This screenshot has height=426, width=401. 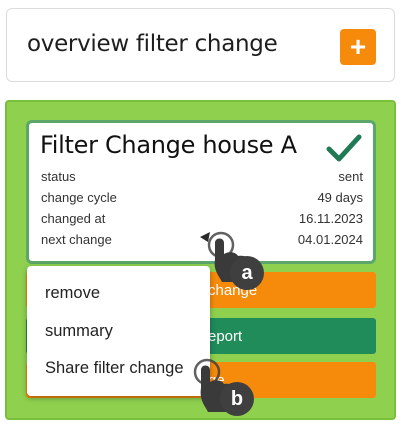 I want to click on menu-item-share: Share filter change, so click(x=114, y=368).